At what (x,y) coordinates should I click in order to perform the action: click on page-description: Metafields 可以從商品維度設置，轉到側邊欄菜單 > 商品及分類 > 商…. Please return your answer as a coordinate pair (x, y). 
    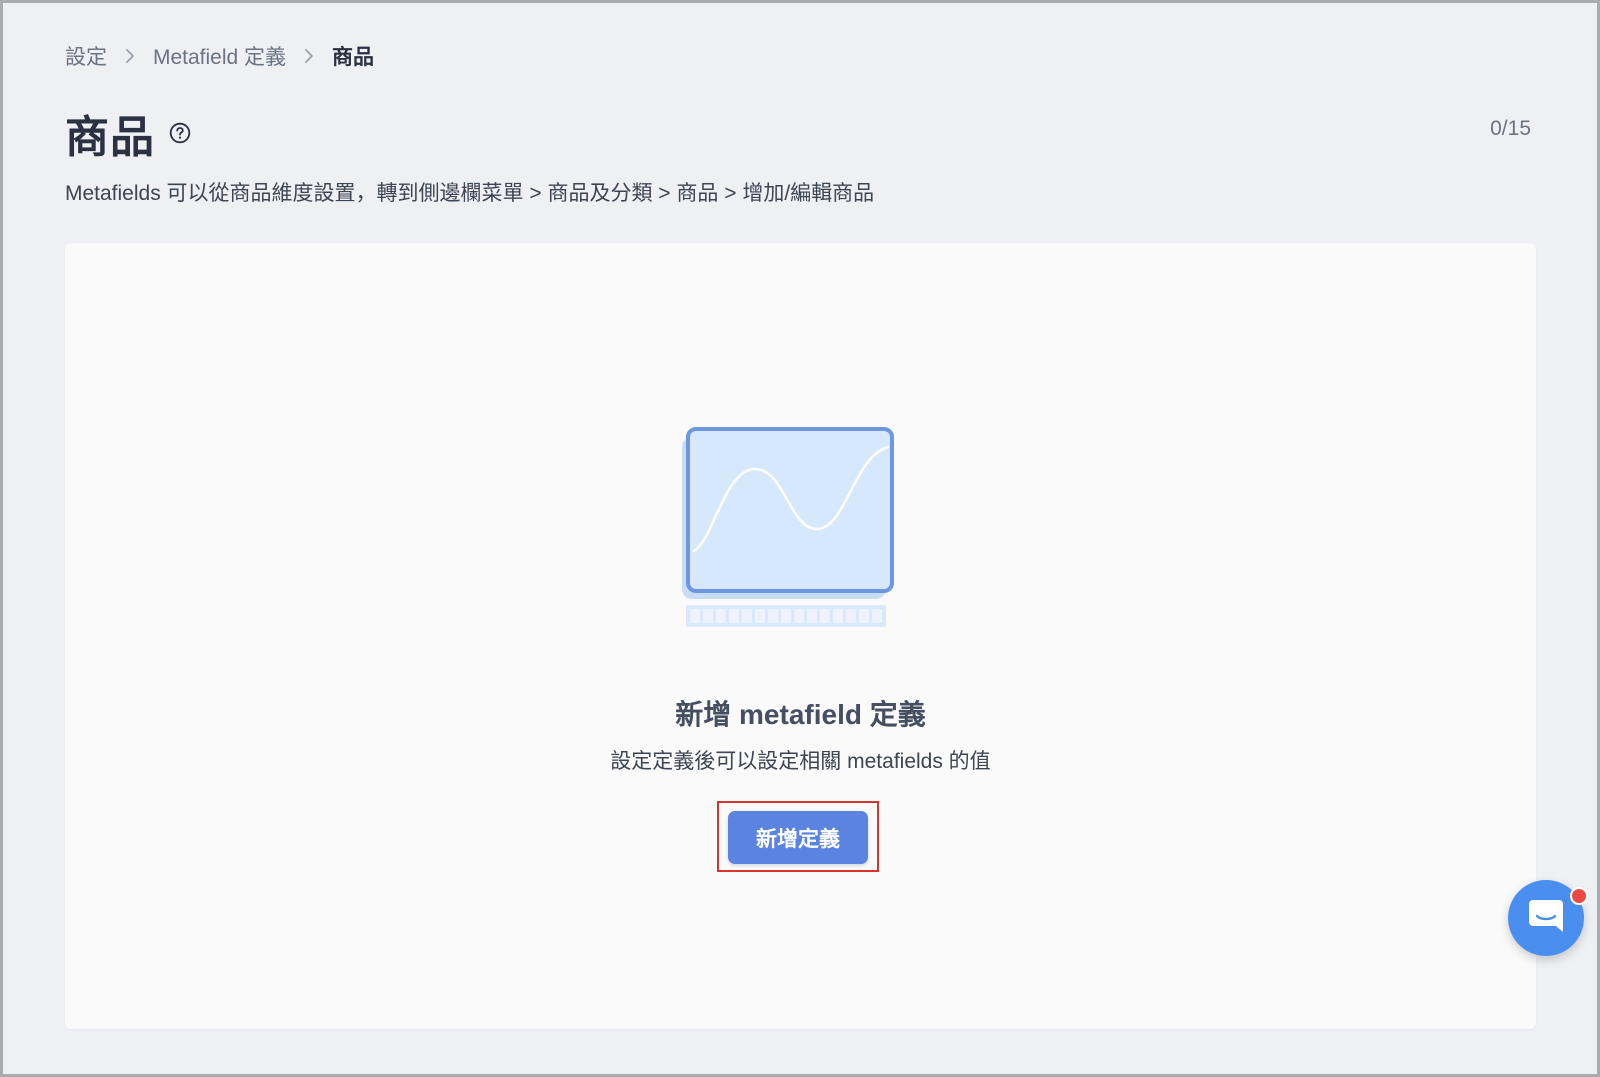
    Looking at the image, I should click on (470, 193).